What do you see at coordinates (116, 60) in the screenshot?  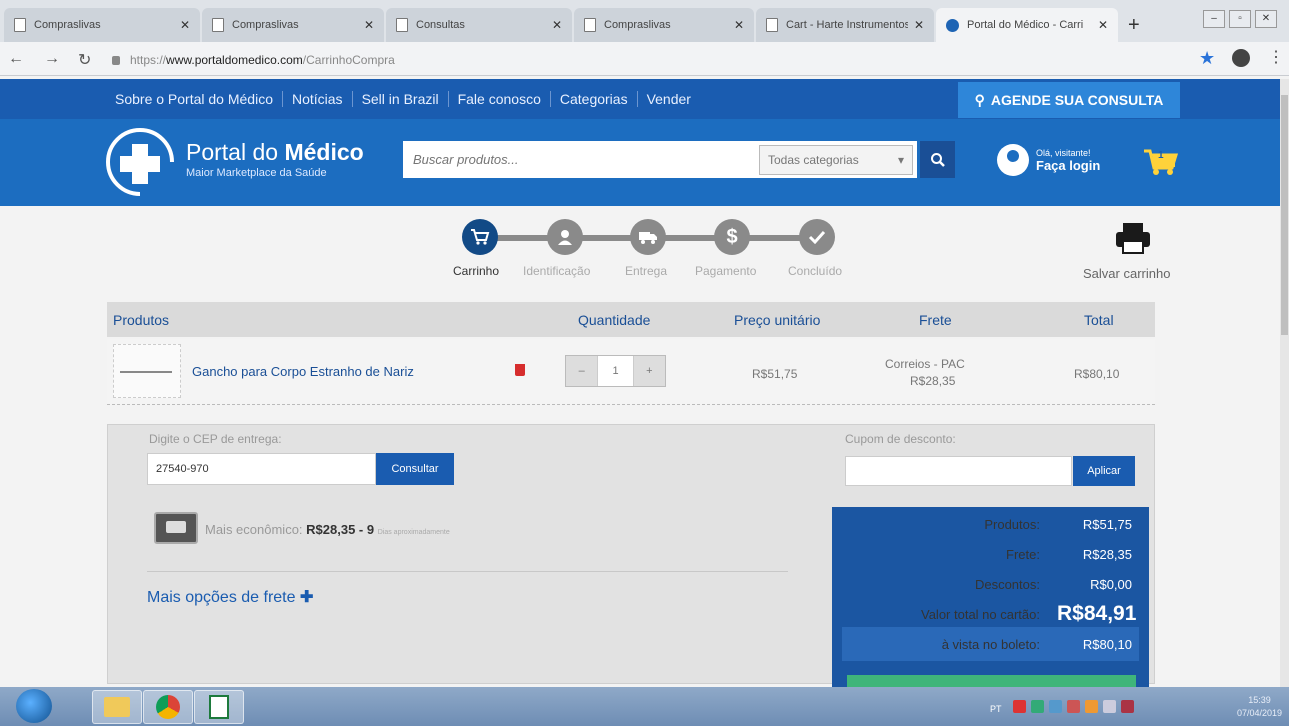 I see `lock-icon` at bounding box center [116, 60].